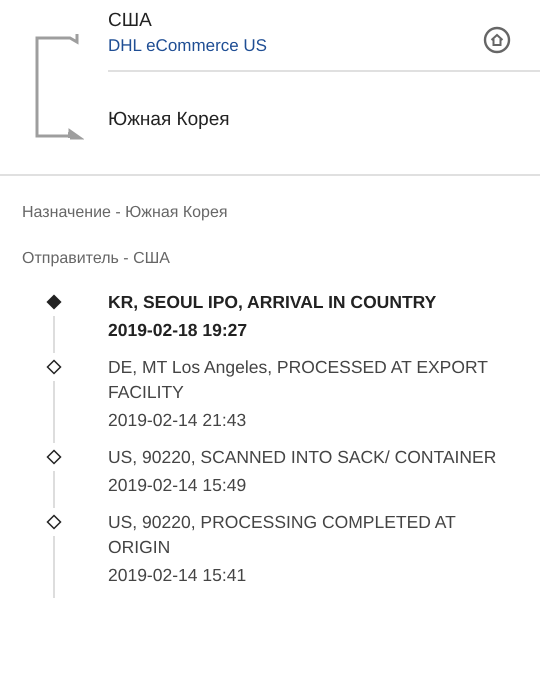 Image resolution: width=540 pixels, height=675 pixels. Describe the element at coordinates (169, 120) in the screenshot. I see `destination-country: Южная Корея` at that location.